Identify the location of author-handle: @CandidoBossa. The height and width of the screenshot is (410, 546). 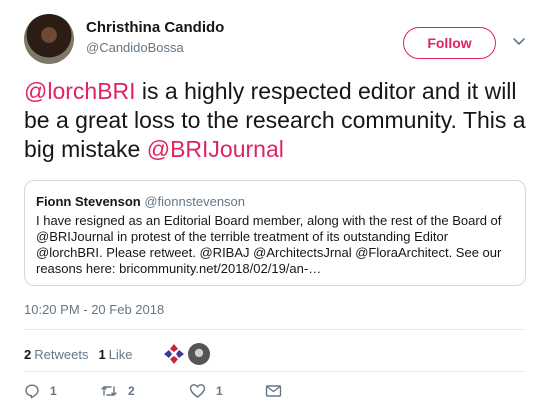
(135, 47).